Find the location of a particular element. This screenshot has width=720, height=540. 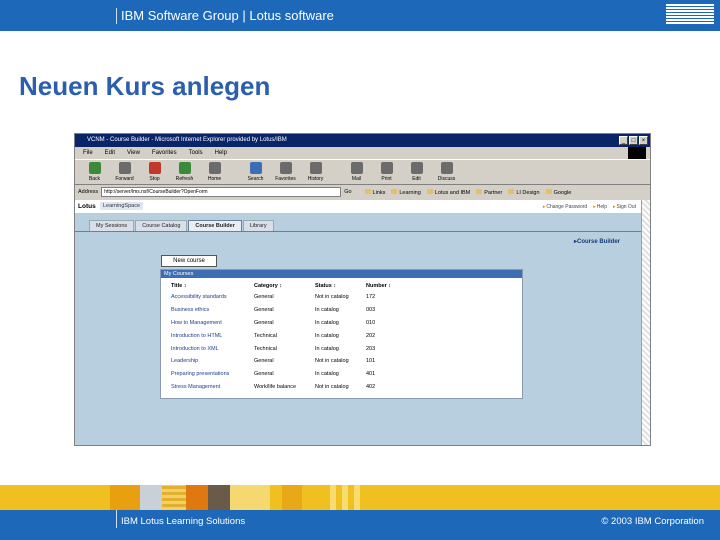

sign-out-link: Sign Out is located at coordinates (624, 207).